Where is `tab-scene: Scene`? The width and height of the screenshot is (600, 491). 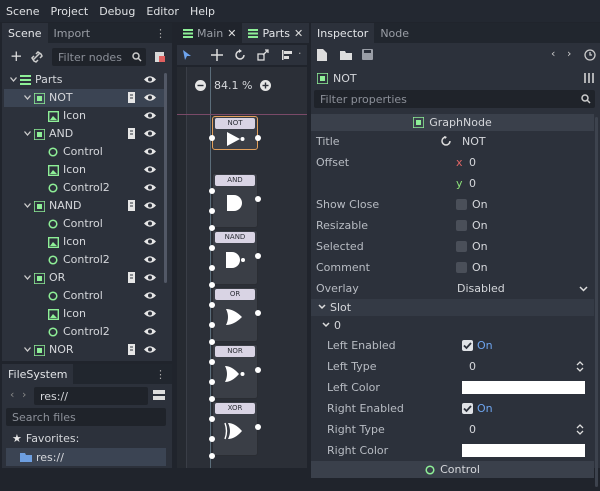
tab-scene: Scene is located at coordinates (25, 33).